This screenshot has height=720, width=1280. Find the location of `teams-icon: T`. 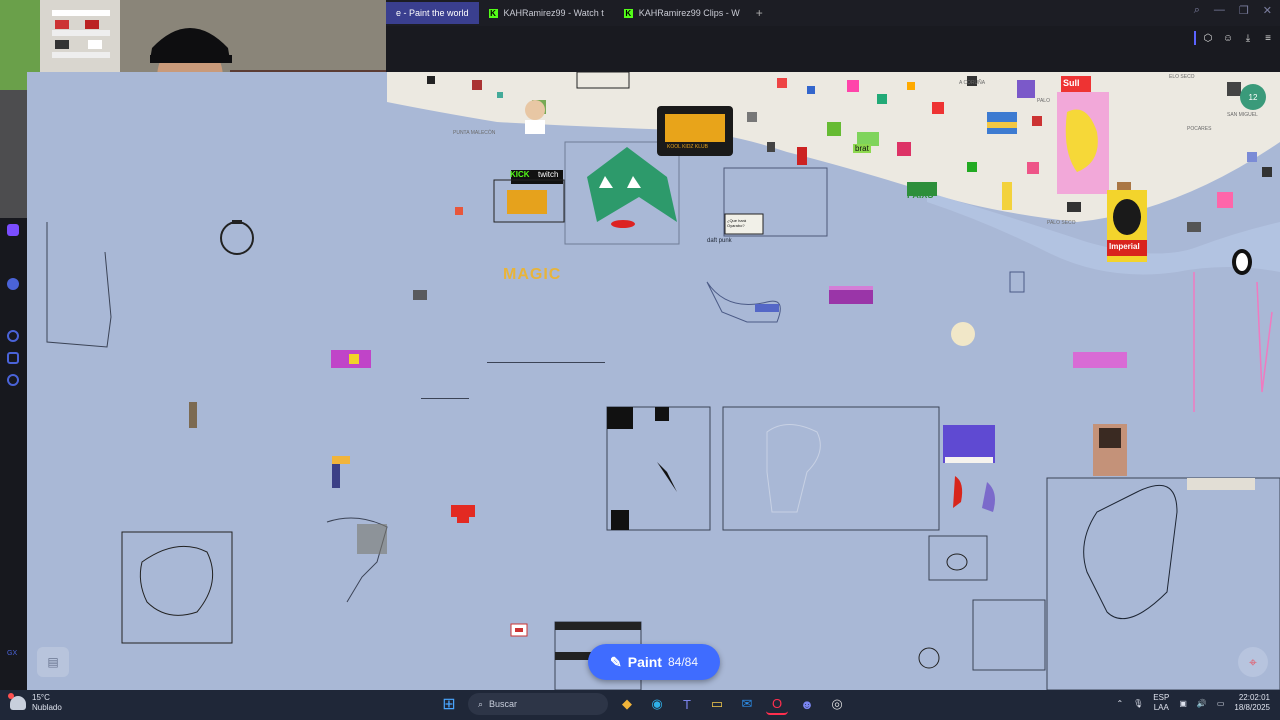

teams-icon: T is located at coordinates (687, 704).